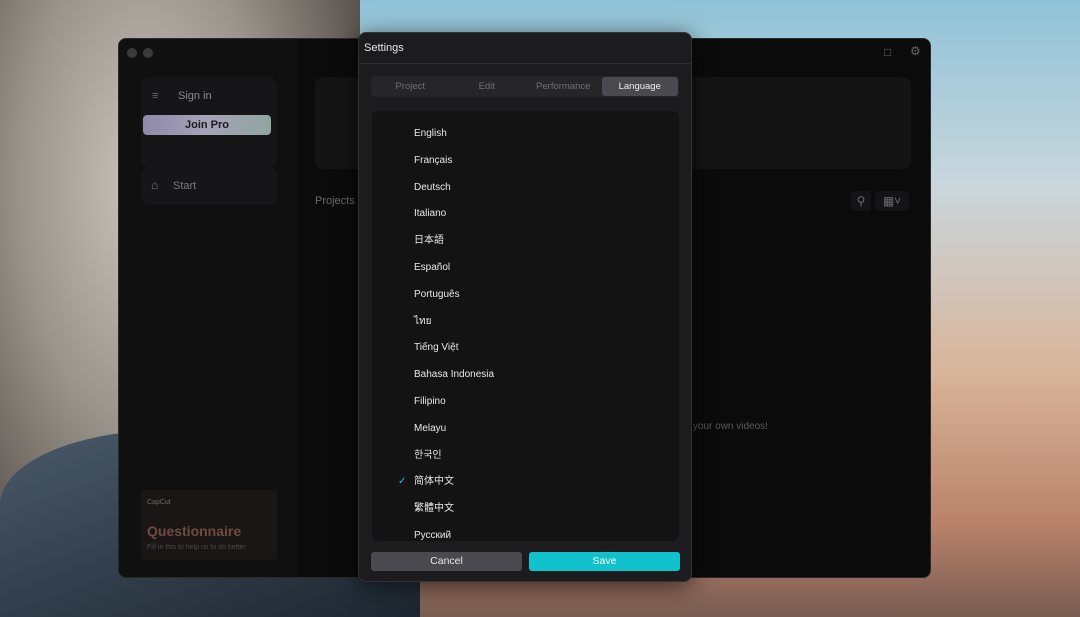 This screenshot has width=1080, height=617. Describe the element at coordinates (525, 456) in the screenshot. I see `language-option: 한국인` at that location.